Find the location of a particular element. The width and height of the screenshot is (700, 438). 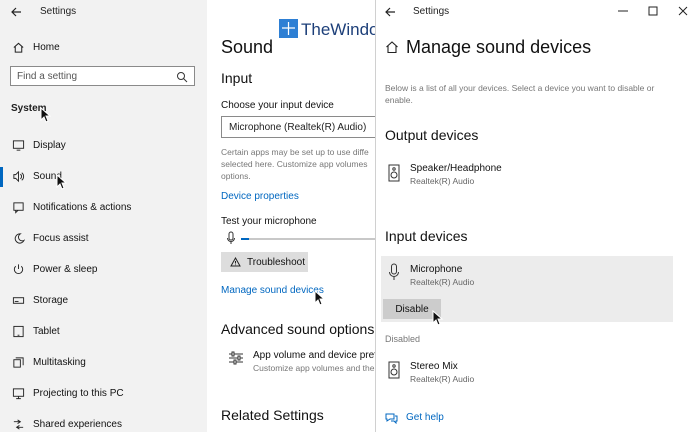

disable-label: Disable is located at coordinates (412, 309).